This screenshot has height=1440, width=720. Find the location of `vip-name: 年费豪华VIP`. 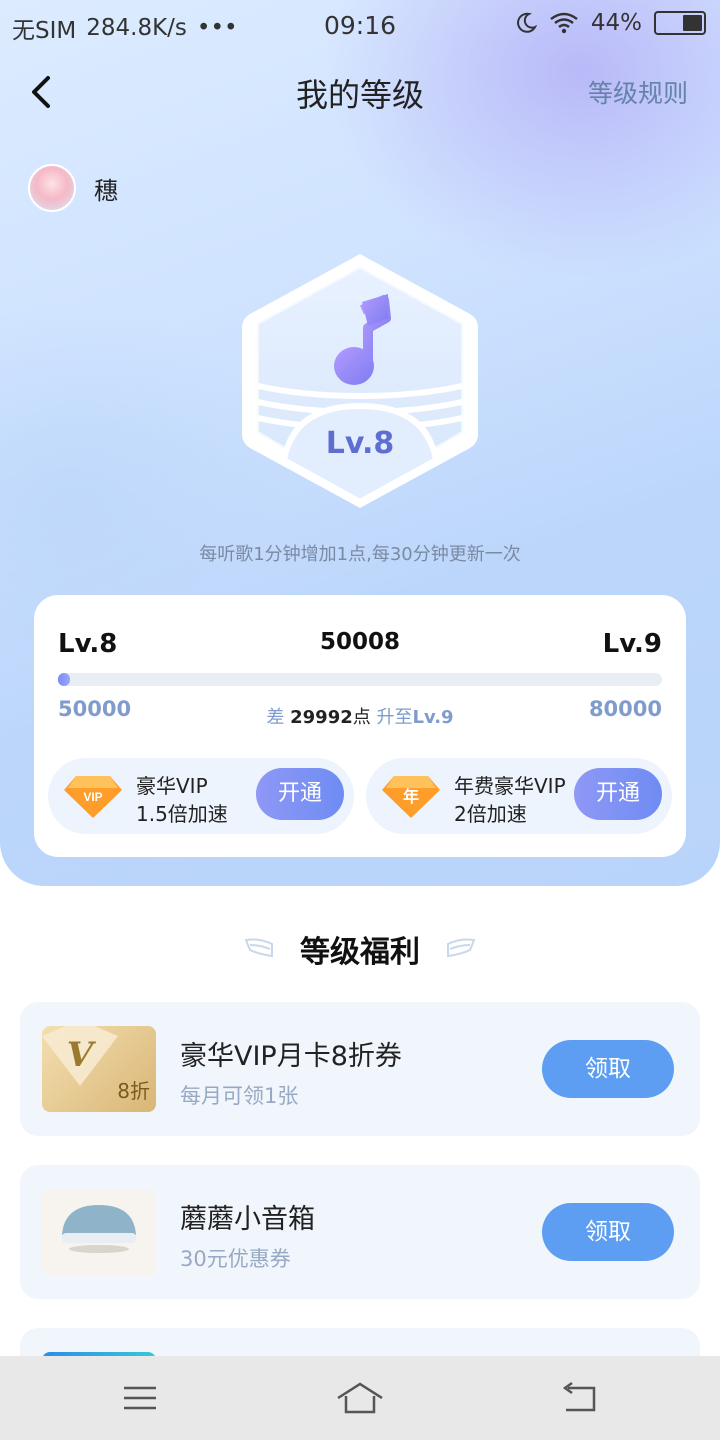

vip-name: 年费豪华VIP is located at coordinates (510, 786).